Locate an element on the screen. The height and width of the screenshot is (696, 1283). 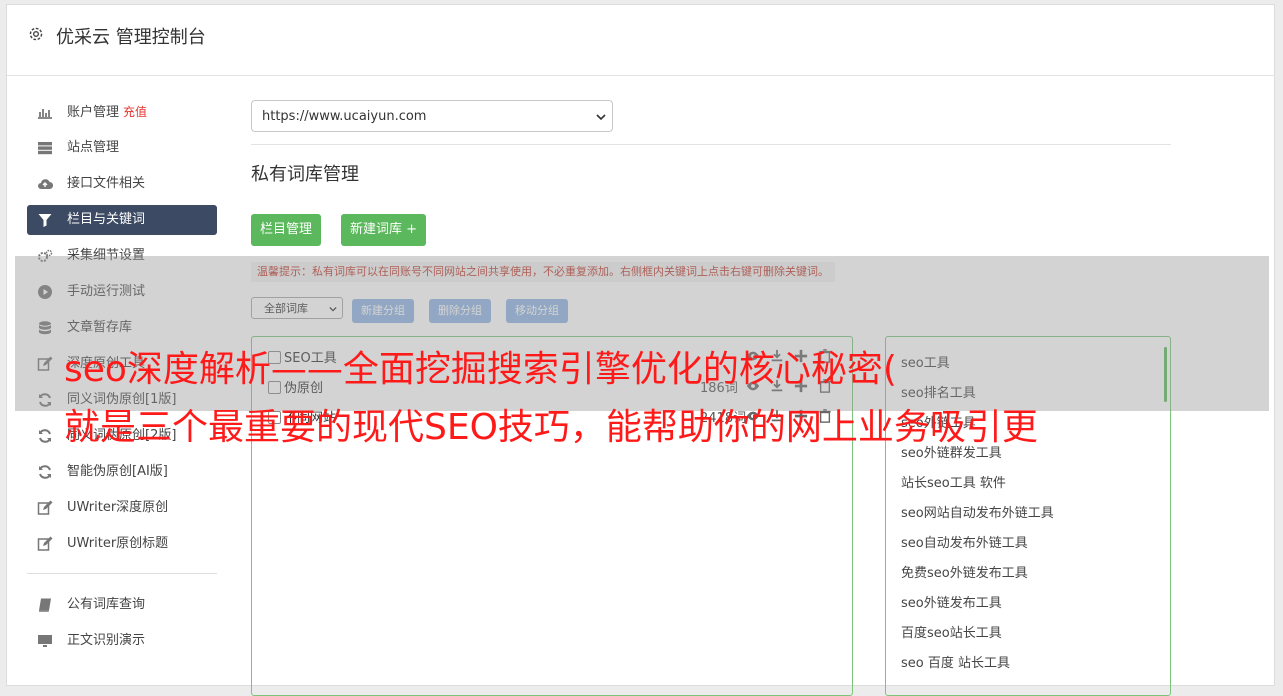
monitor-icon is located at coordinates (45, 641).